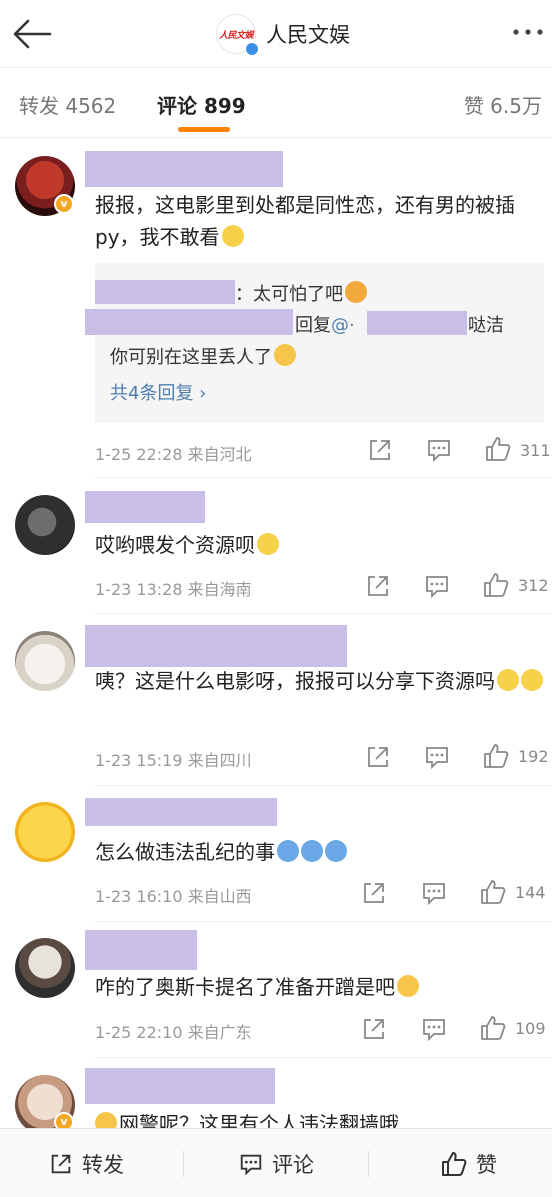  I want to click on repost-button: 转发, so click(86, 1163).